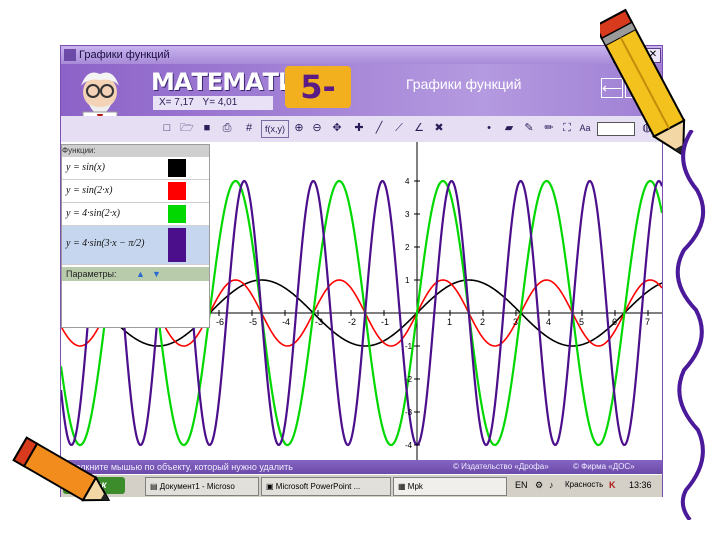  Describe the element at coordinates (690, 325) in the screenshot. I see `swirl-decoration-icon` at that location.